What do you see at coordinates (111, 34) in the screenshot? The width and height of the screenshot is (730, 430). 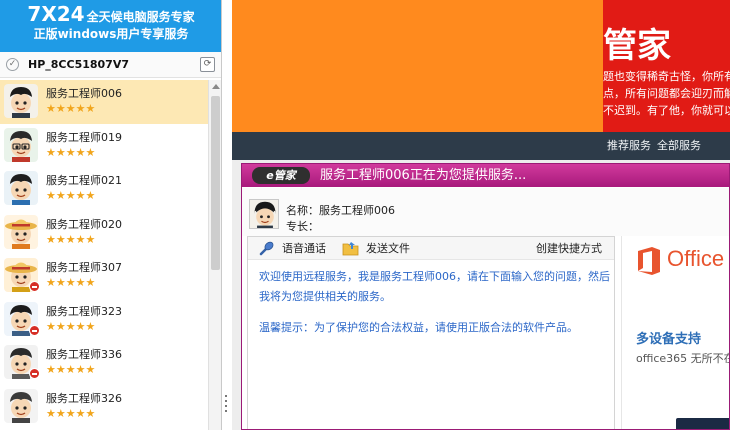 I see `banner-subtitle: 正版windows用户专享服务` at bounding box center [111, 34].